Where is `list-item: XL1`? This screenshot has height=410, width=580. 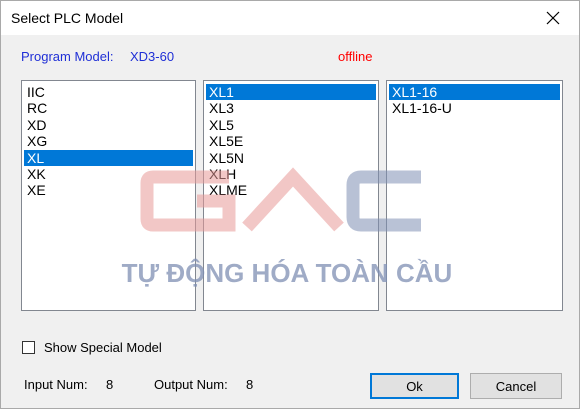 list-item: XL1 is located at coordinates (291, 92).